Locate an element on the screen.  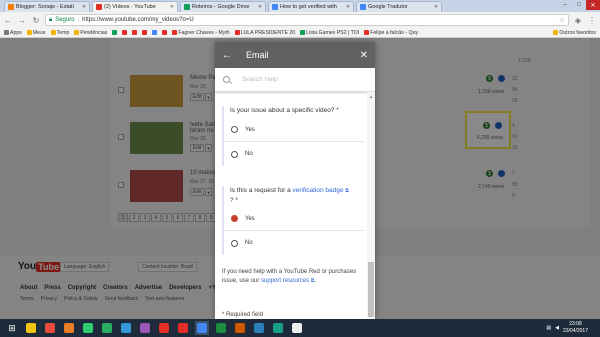
help-search is located at coordinates (295, 80).